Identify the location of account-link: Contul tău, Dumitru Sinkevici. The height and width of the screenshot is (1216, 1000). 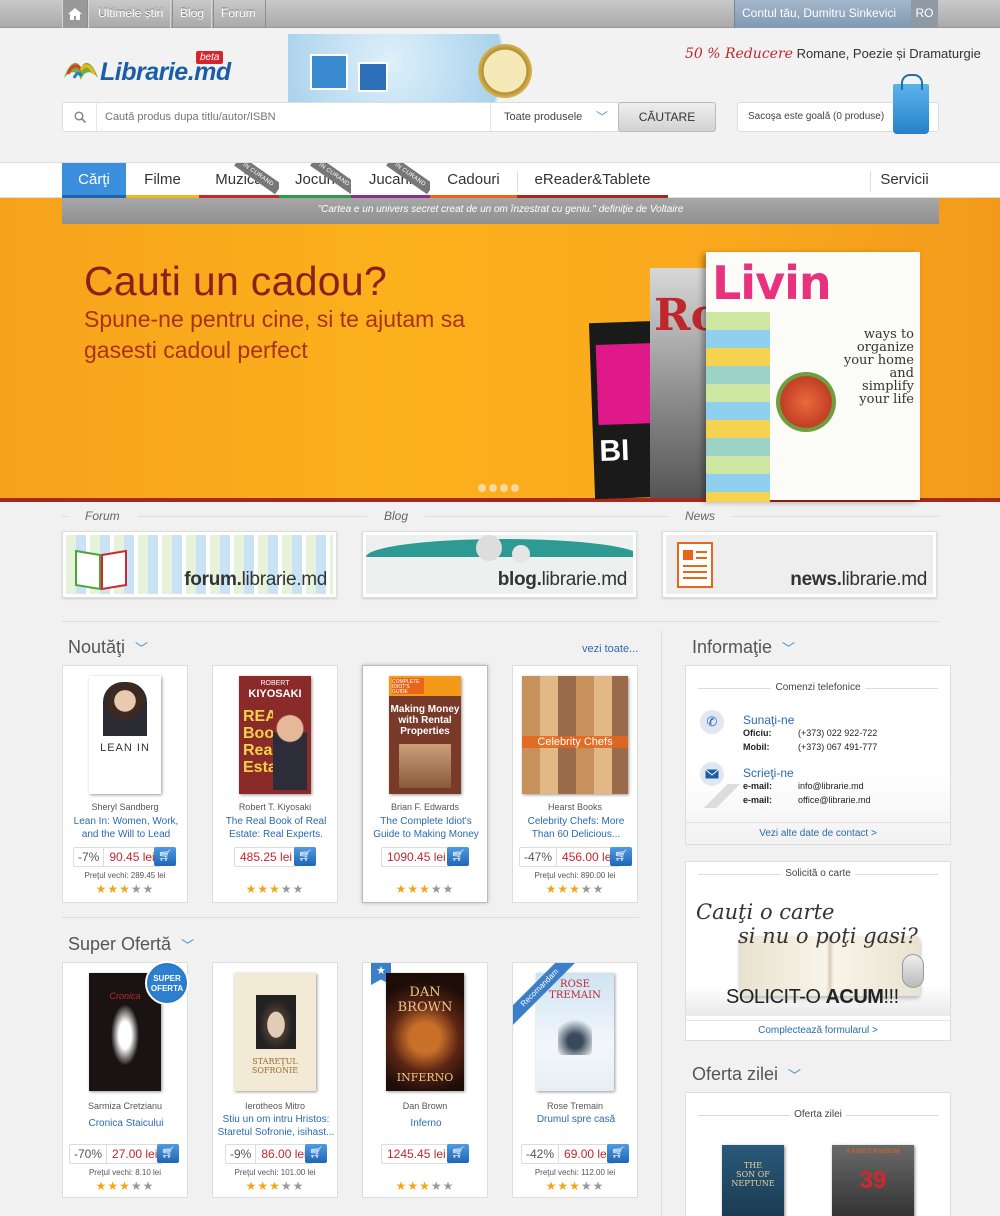
(822, 23).